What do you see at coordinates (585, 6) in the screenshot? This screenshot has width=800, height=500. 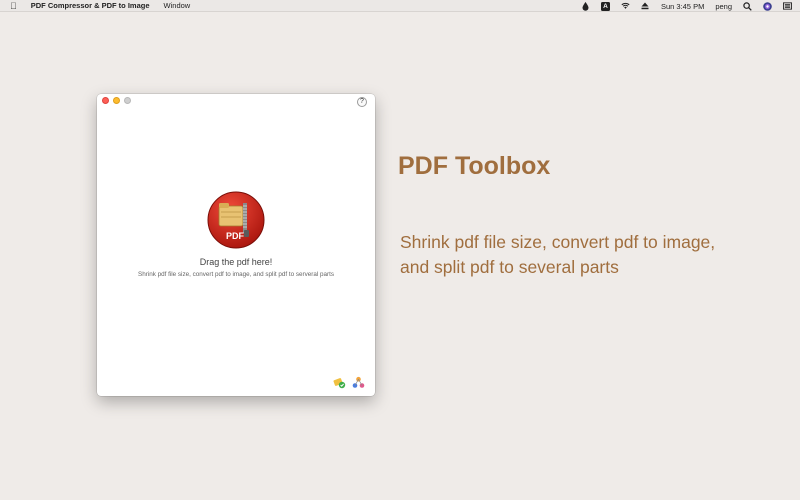 I see `drop-icon` at bounding box center [585, 6].